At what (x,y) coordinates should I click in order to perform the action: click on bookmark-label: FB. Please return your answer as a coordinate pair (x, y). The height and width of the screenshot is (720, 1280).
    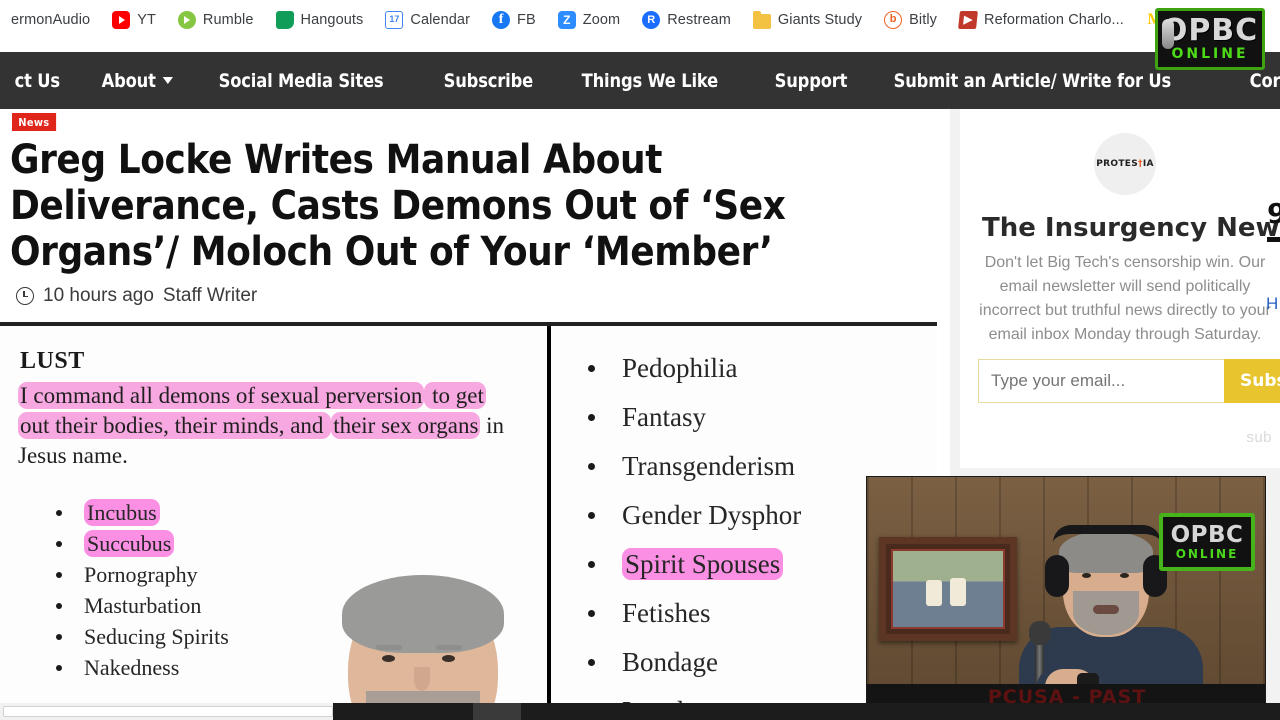
    Looking at the image, I should click on (526, 20).